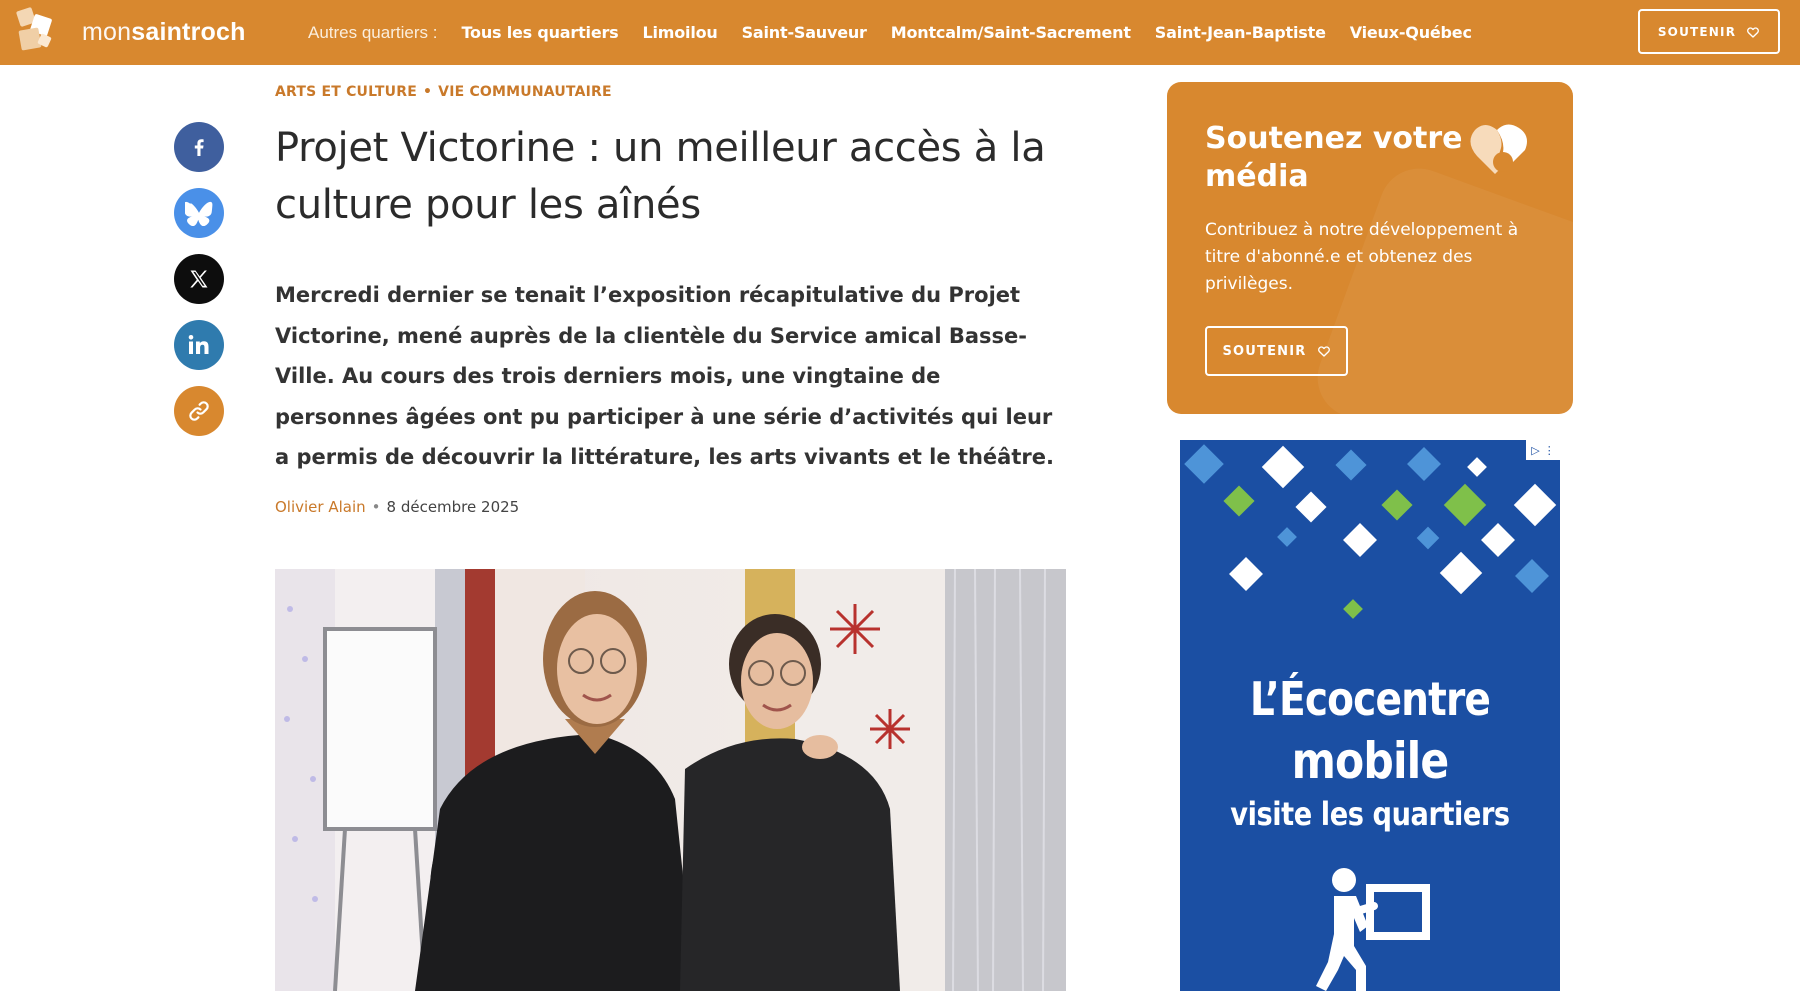  Describe the element at coordinates (1549, 450) in the screenshot. I see `ad-close-icon: ⋮` at that location.